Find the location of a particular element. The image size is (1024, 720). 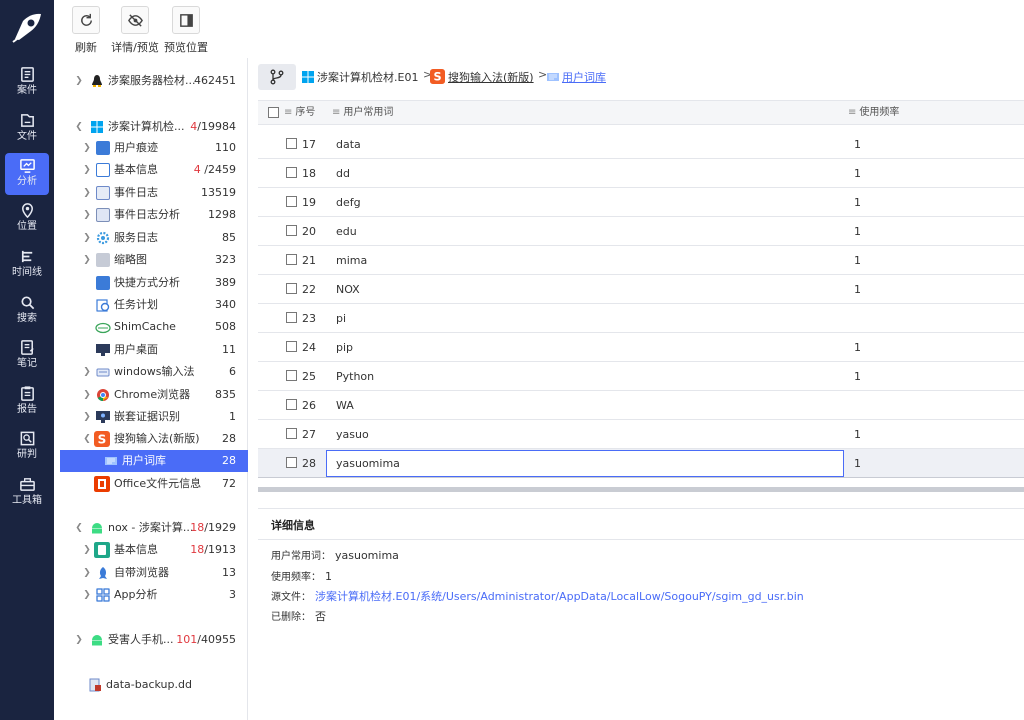

select-all-checkbox is located at coordinates (273, 112).